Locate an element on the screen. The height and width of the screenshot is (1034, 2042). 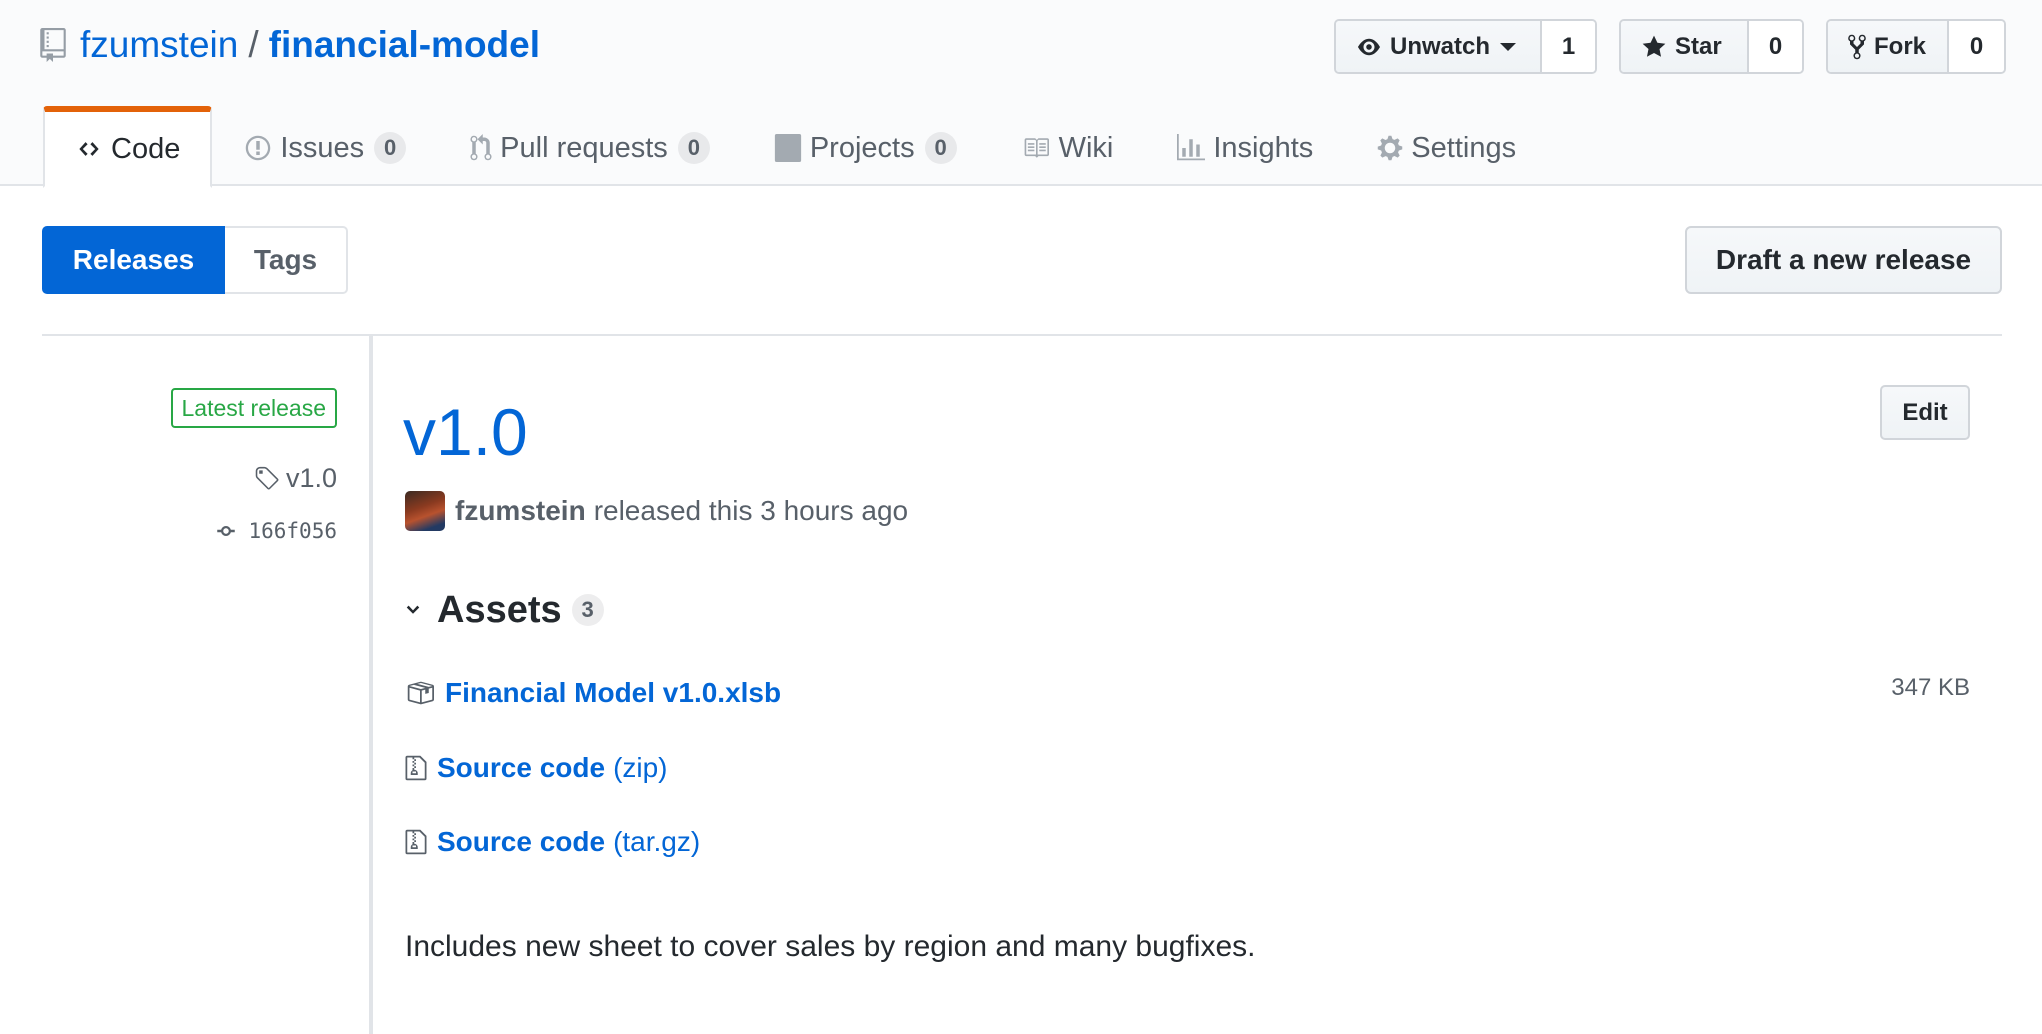
release-time-text: released this 3 hours ago is located at coordinates (751, 510).